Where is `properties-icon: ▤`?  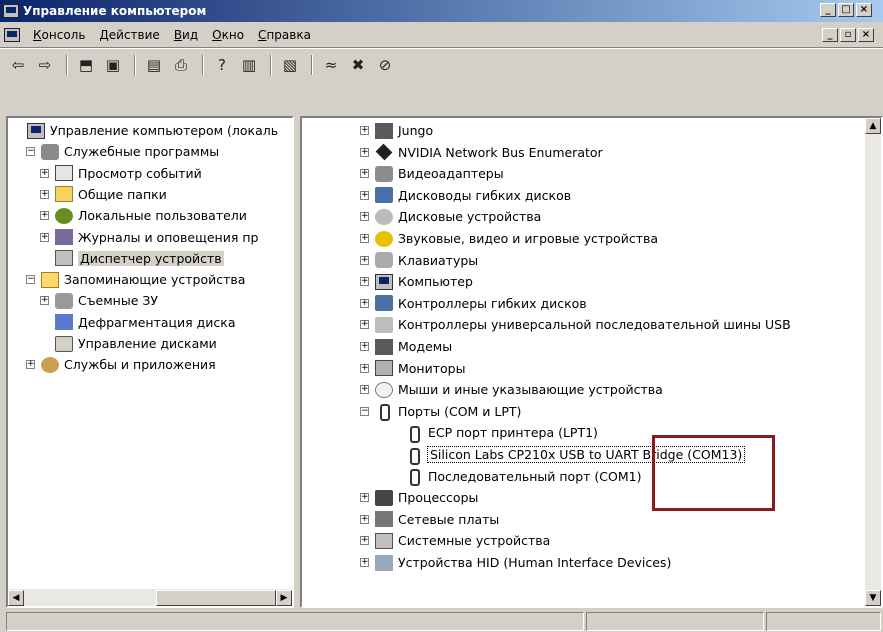 properties-icon: ▤ is located at coordinates (154, 65).